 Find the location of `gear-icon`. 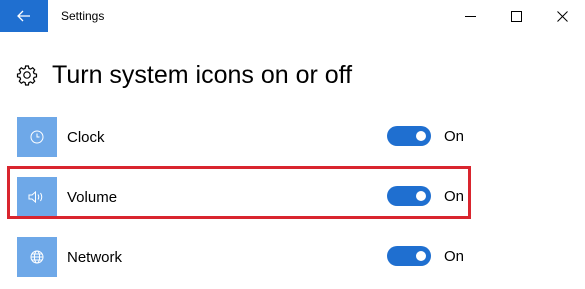

gear-icon is located at coordinates (27, 75).